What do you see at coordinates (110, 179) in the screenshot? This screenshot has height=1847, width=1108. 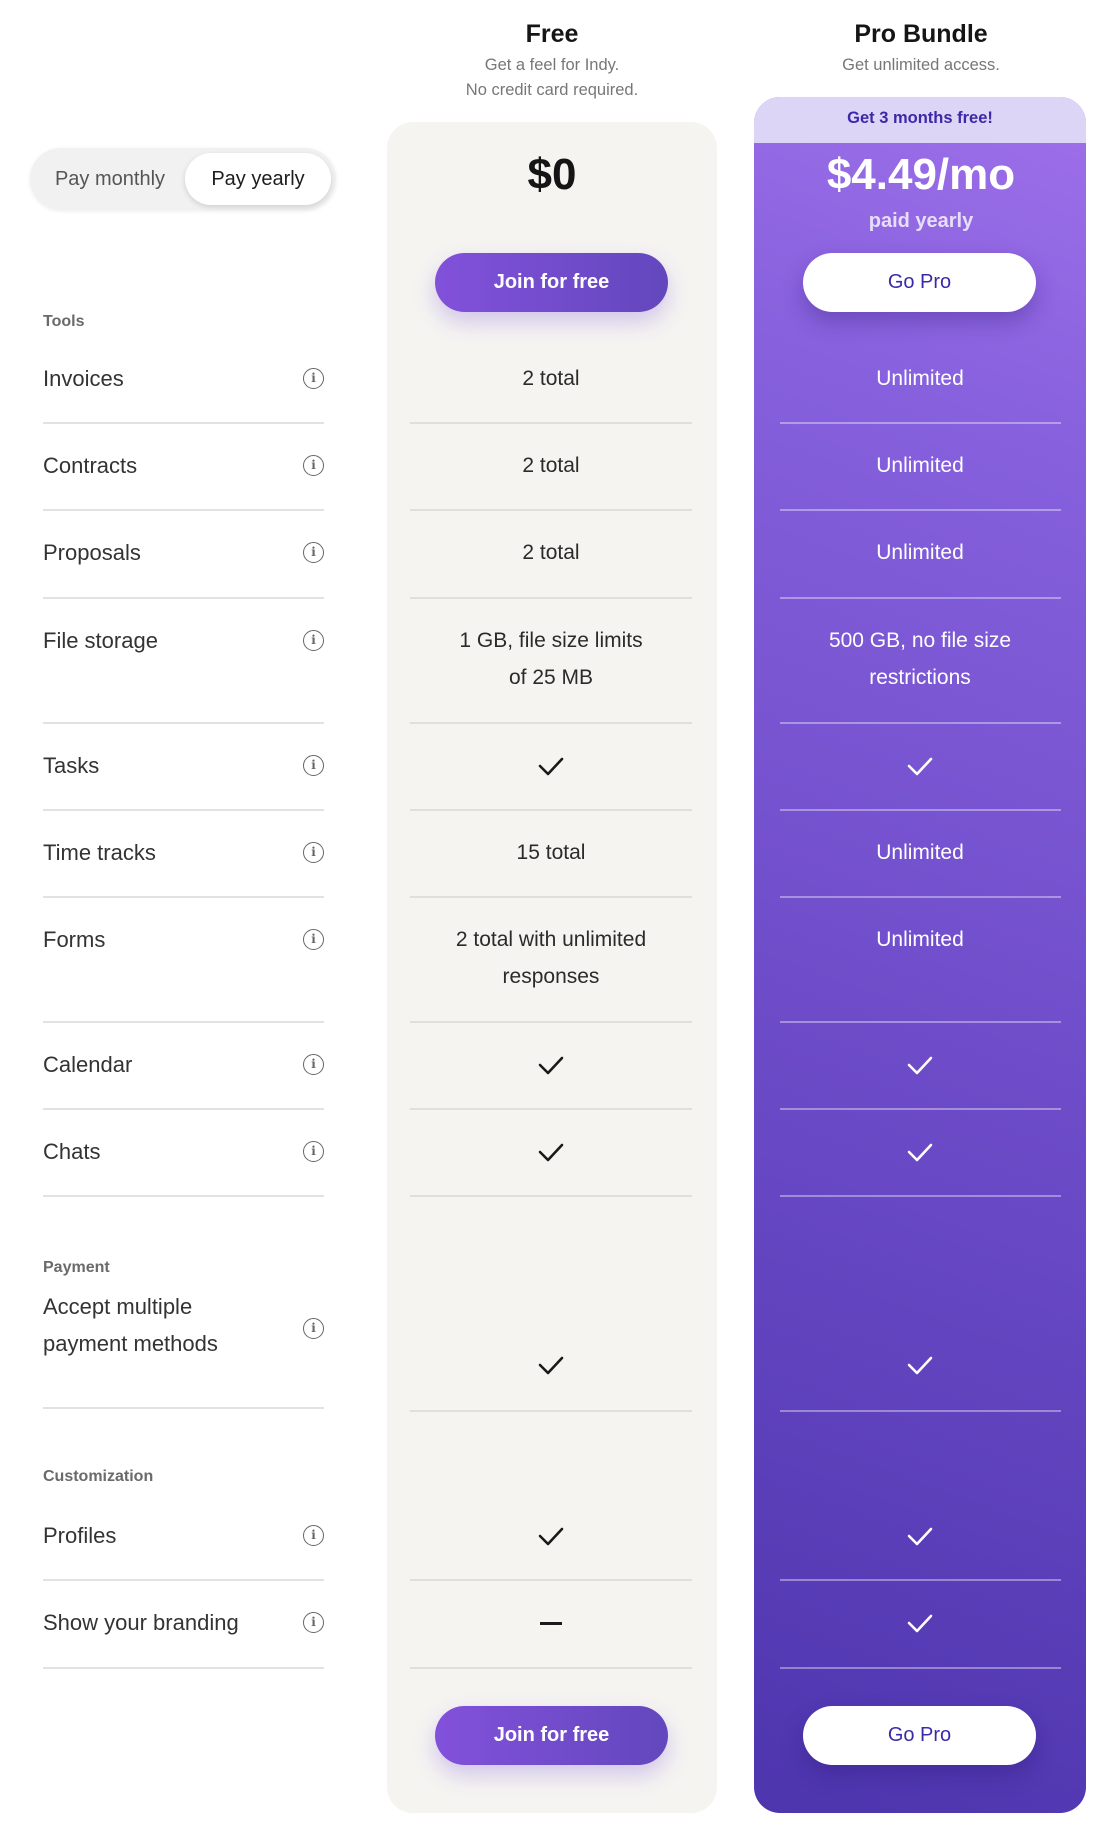 I see `pay-monthly-option: Pay monthly` at bounding box center [110, 179].